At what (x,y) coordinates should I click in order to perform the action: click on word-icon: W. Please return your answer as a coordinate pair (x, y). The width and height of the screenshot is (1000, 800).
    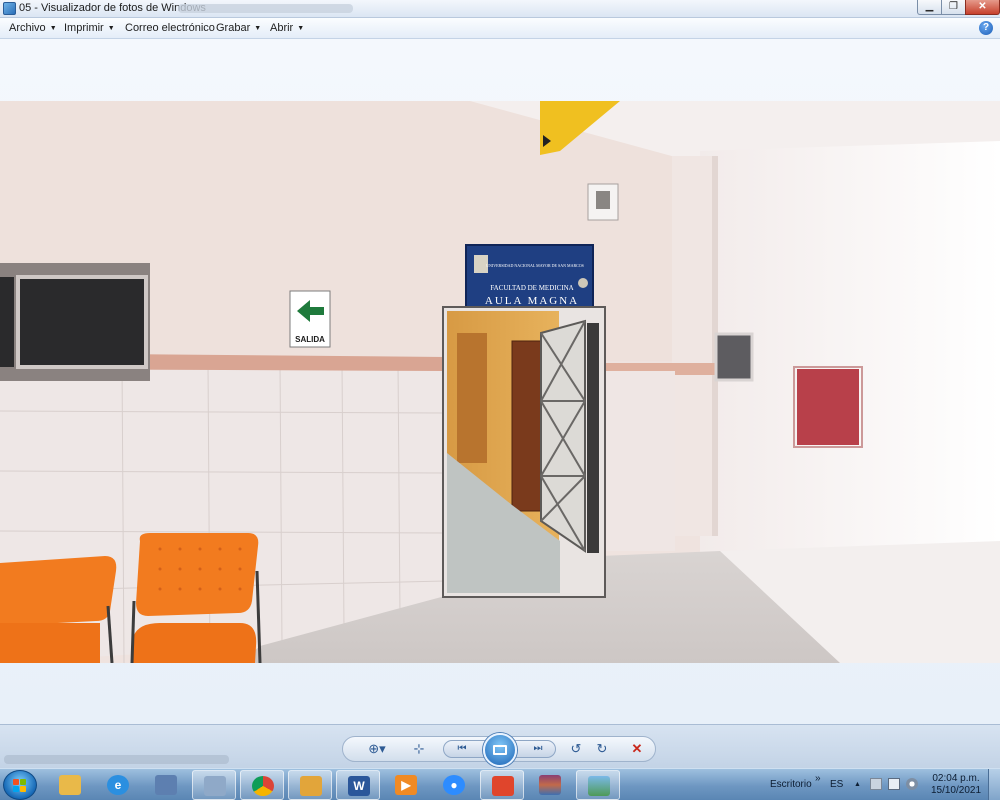
    Looking at the image, I should click on (359, 786).